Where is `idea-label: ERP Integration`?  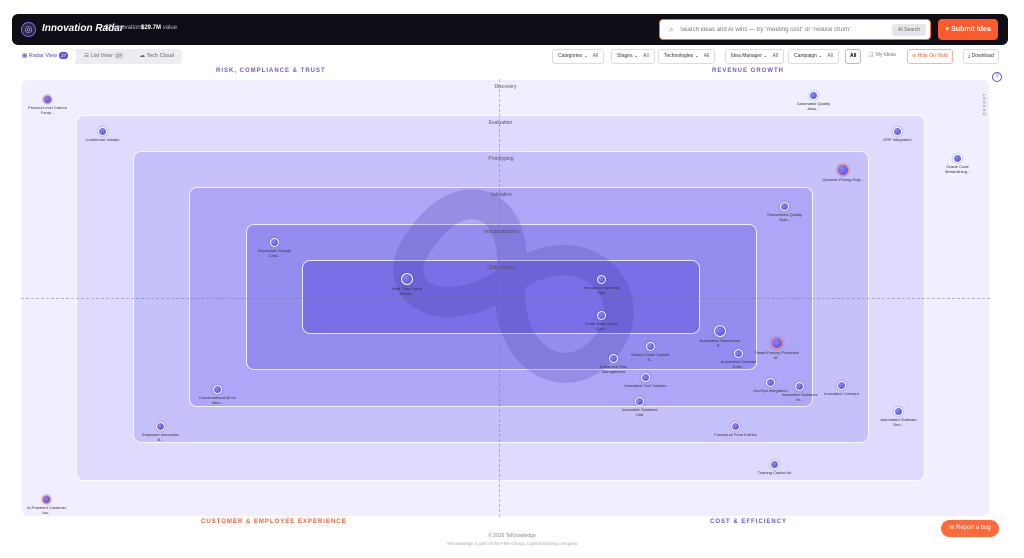 idea-label: ERP Integration is located at coordinates (897, 139).